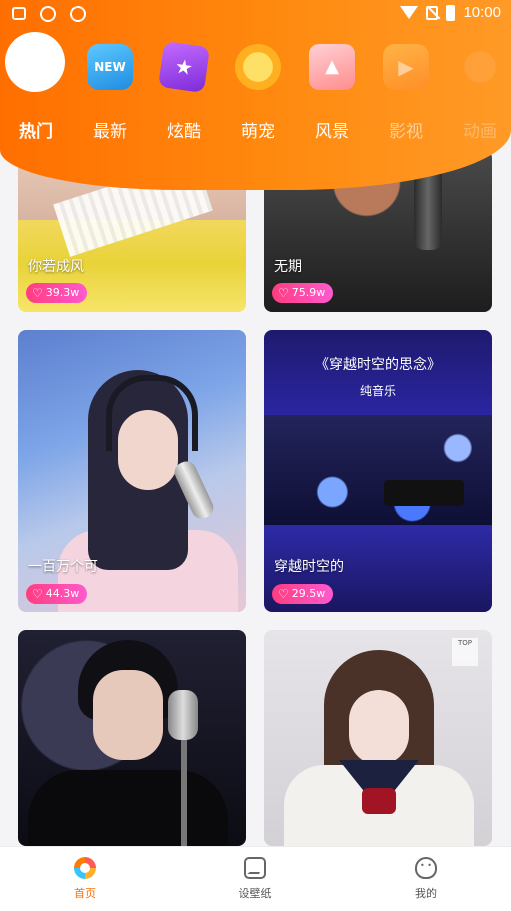 The image size is (511, 911). Describe the element at coordinates (258, 67) in the screenshot. I see `pet-icon` at that location.